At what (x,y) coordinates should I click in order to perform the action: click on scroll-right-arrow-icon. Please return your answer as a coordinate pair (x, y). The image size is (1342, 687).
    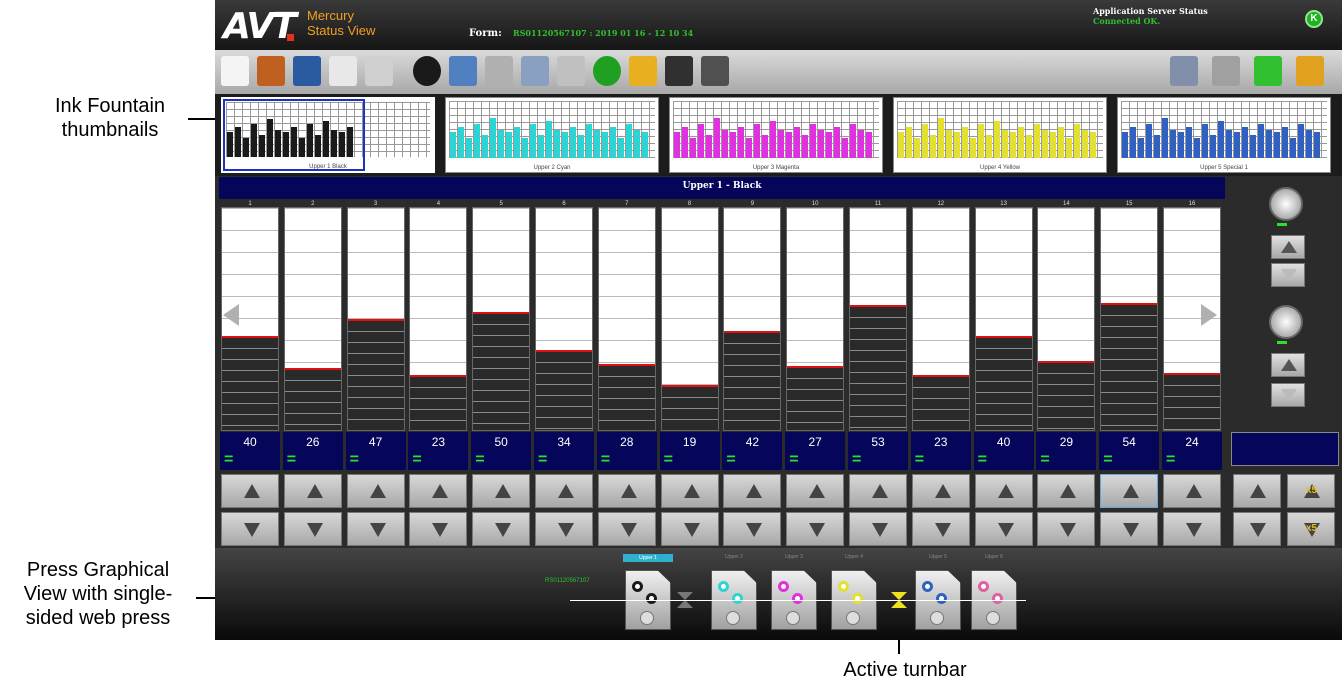
    Looking at the image, I should click on (1209, 315).